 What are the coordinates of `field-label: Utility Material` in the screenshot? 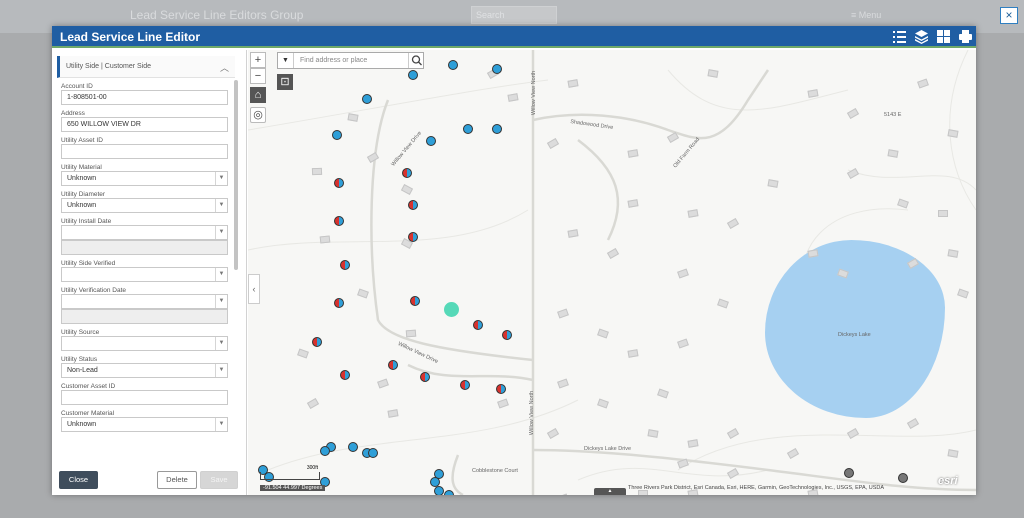 It's located at (81, 167).